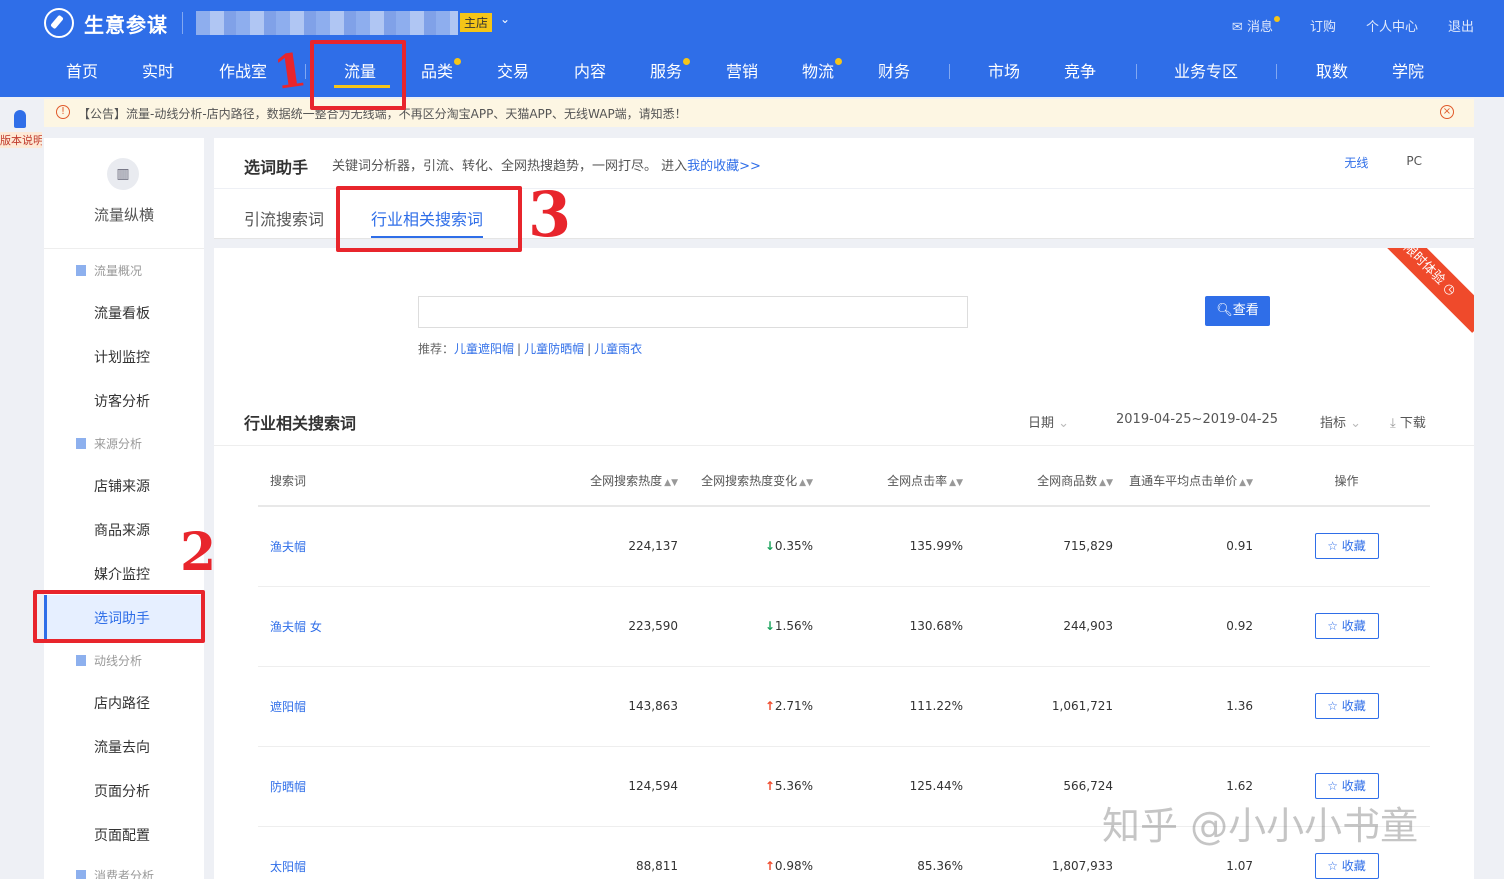  I want to click on sidebar-group-label: 消费者分析, so click(124, 874).